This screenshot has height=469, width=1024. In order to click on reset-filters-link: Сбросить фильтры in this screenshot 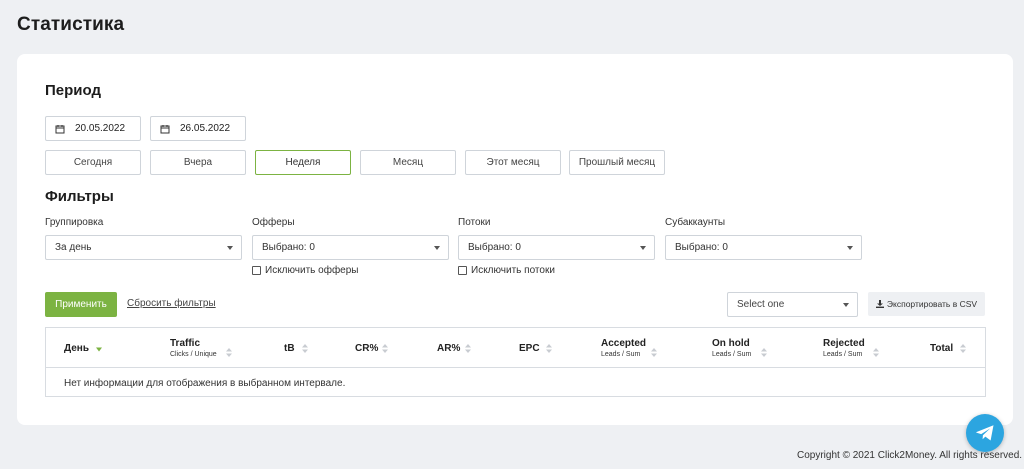, I will do `click(171, 303)`.